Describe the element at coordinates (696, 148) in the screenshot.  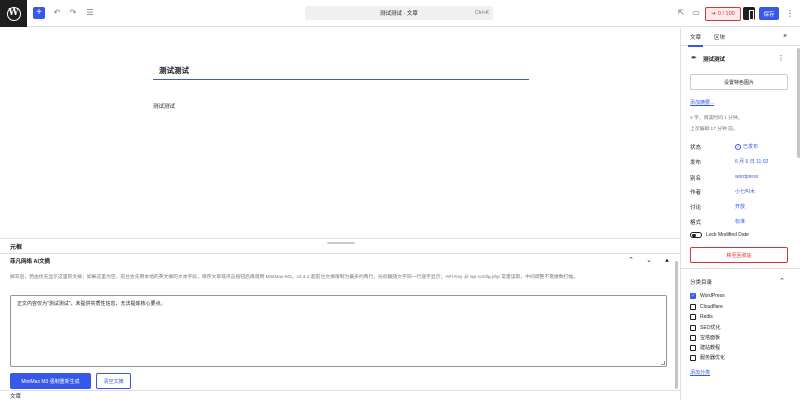
I see `status-label: 状态` at that location.